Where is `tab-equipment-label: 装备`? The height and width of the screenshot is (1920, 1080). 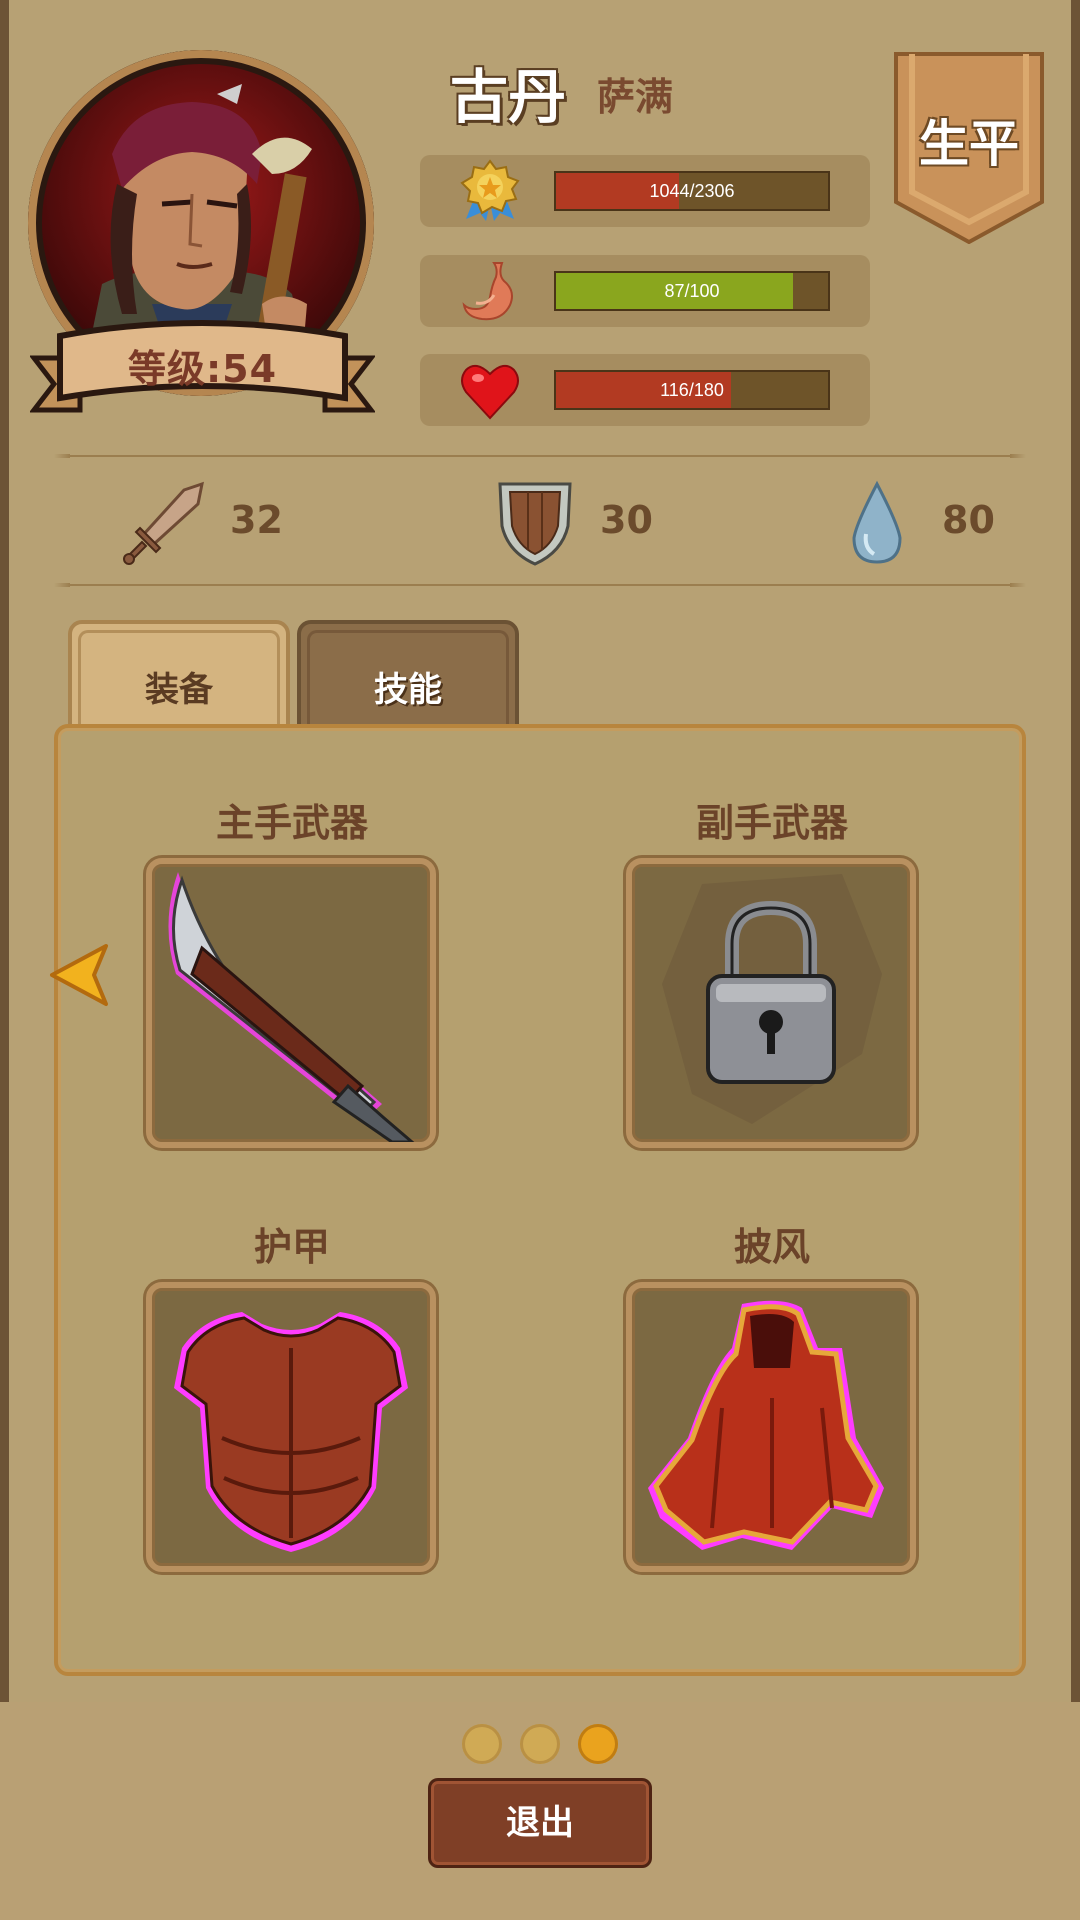 tab-equipment-label: 装备 is located at coordinates (179, 690).